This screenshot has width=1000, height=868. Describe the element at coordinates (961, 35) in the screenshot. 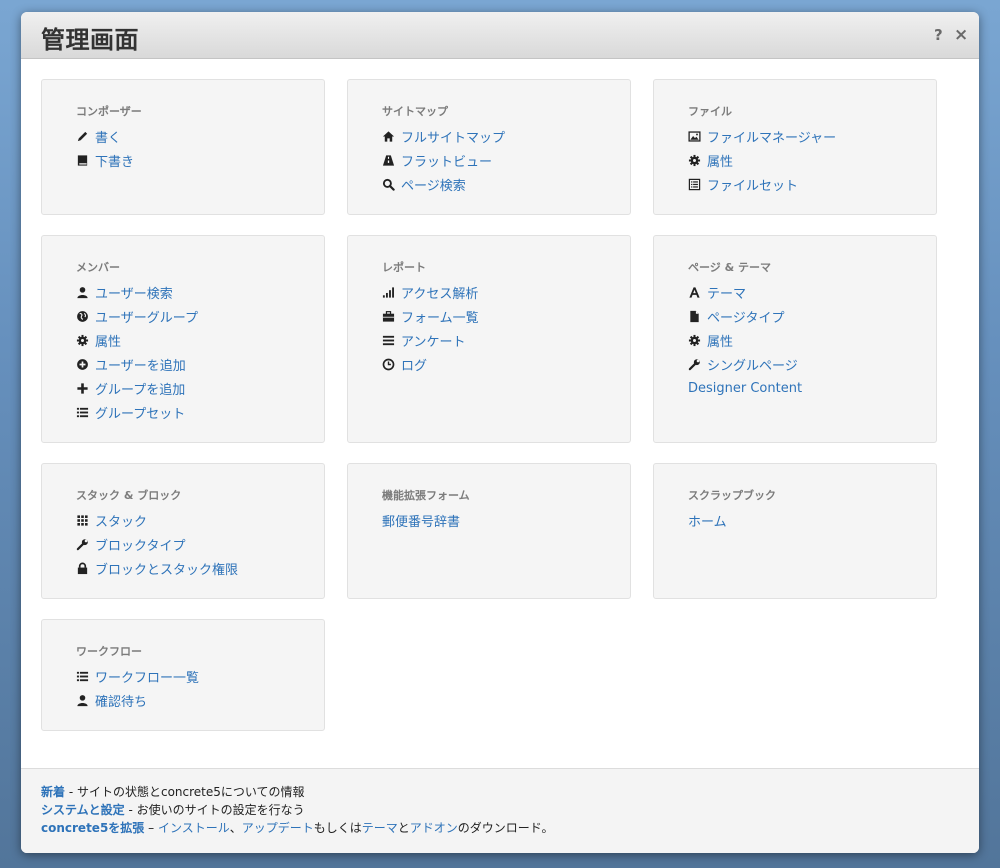

I see `close-button: ×` at that location.